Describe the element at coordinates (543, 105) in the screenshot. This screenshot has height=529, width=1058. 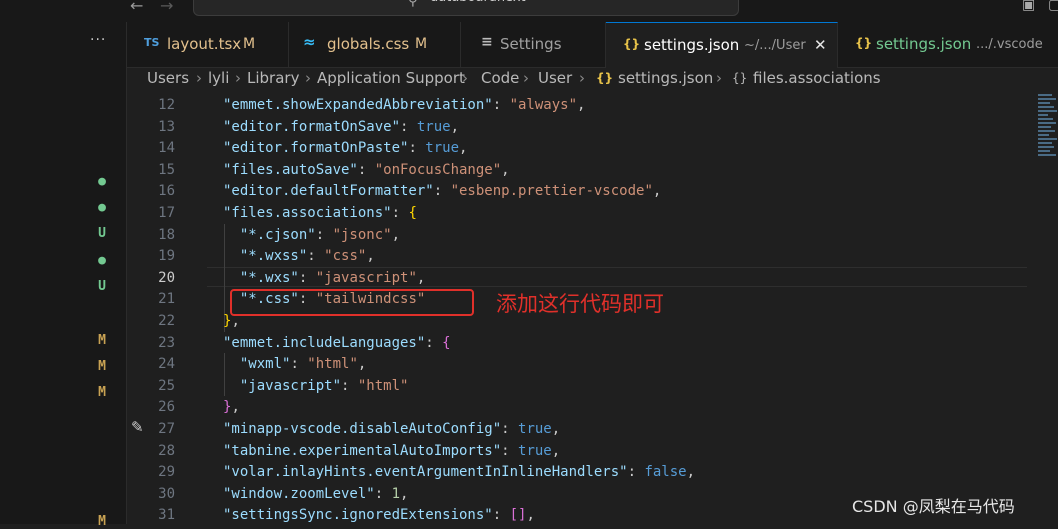
I see `code-token: "always"` at that location.